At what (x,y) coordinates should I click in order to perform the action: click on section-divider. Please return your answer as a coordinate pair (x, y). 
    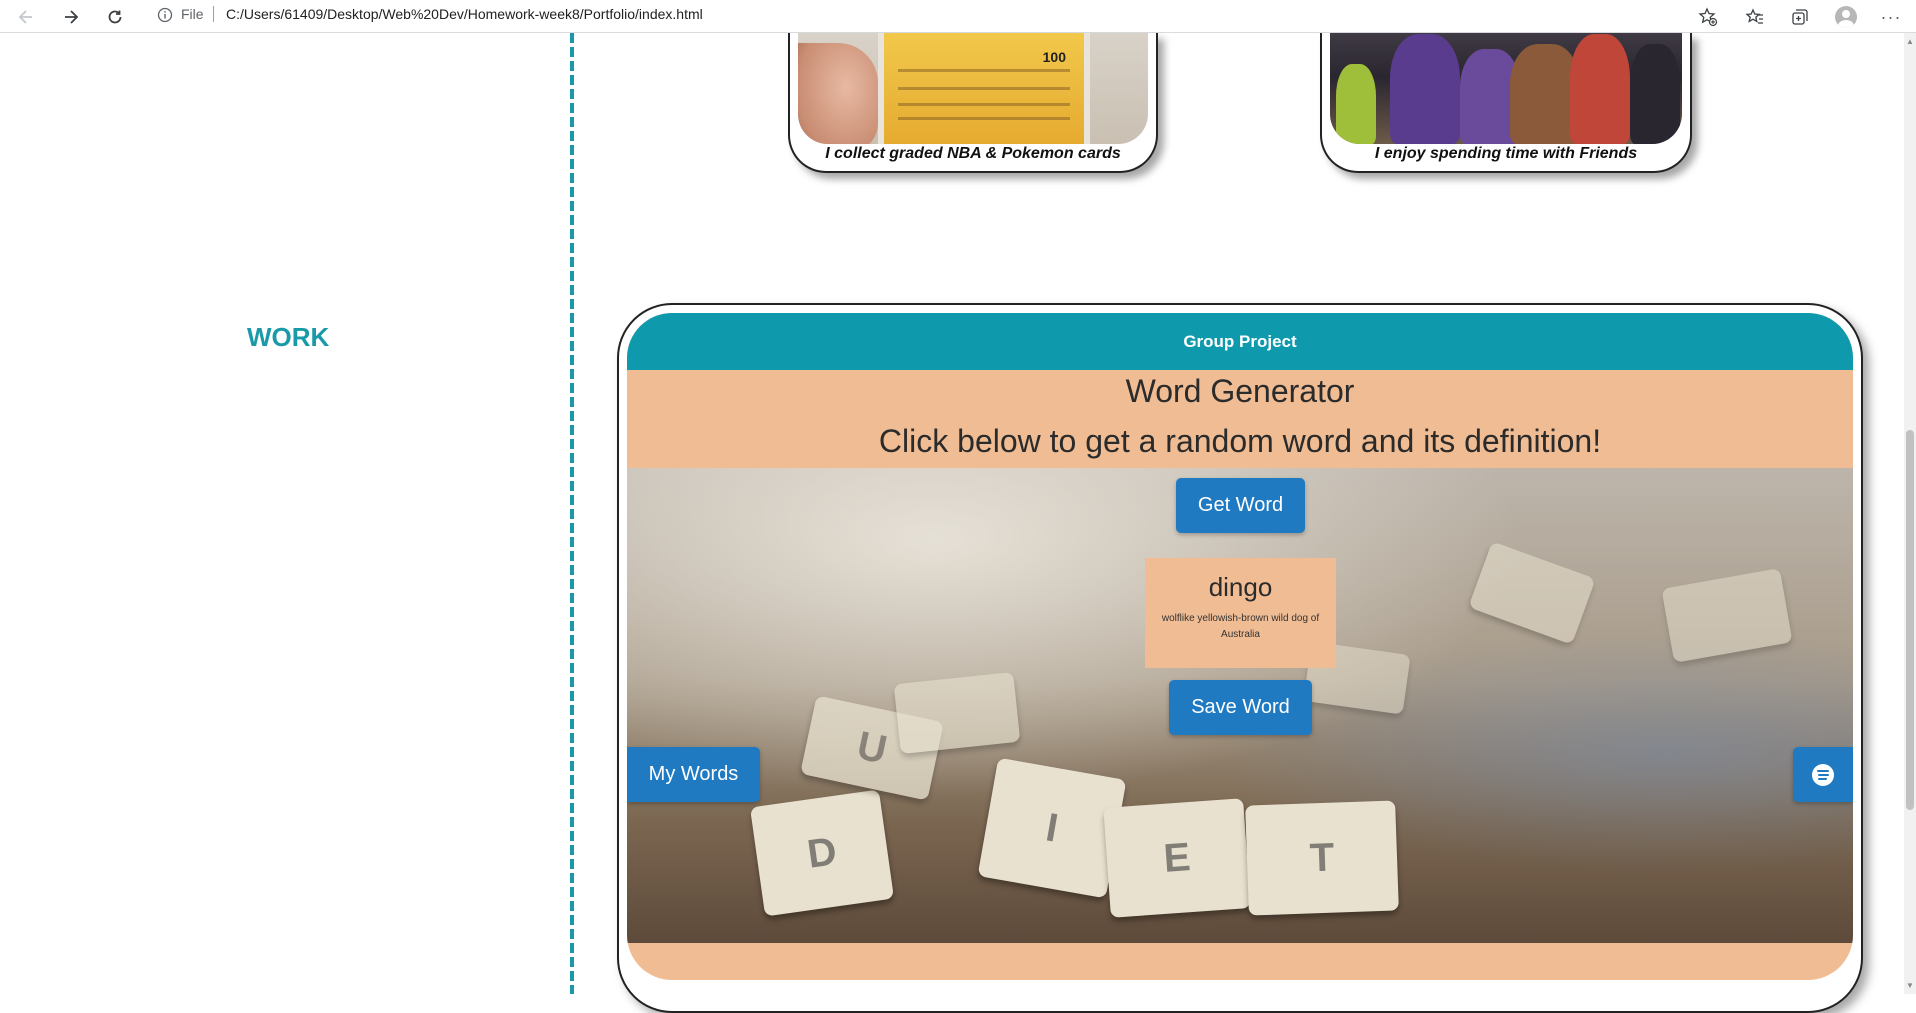
    Looking at the image, I should click on (572, 513).